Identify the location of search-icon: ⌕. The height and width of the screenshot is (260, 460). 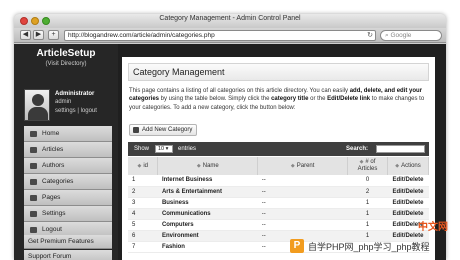
(387, 35).